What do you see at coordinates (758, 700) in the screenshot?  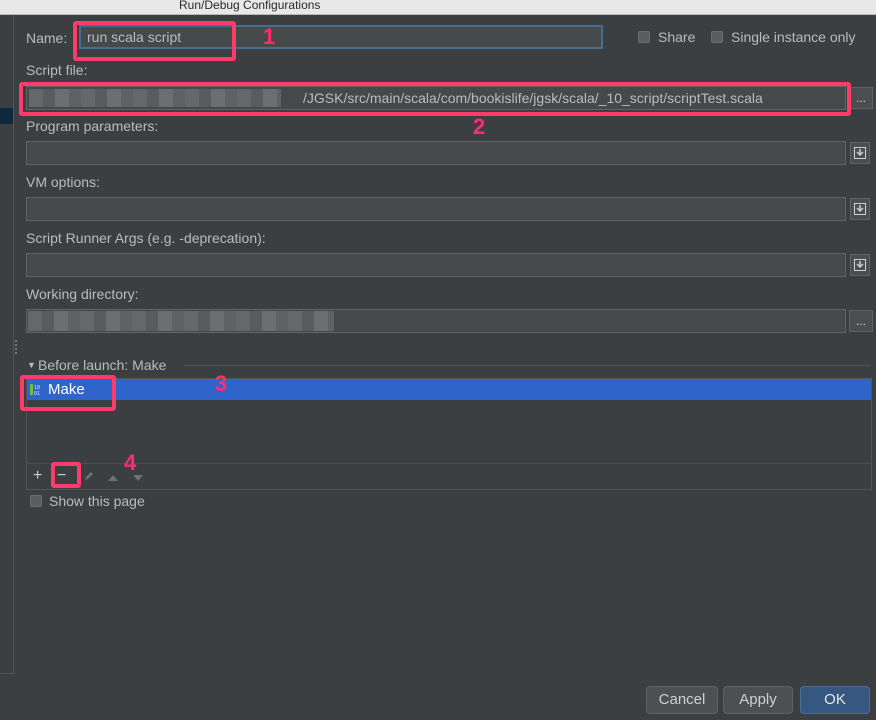 I see `apply-button: Apply` at bounding box center [758, 700].